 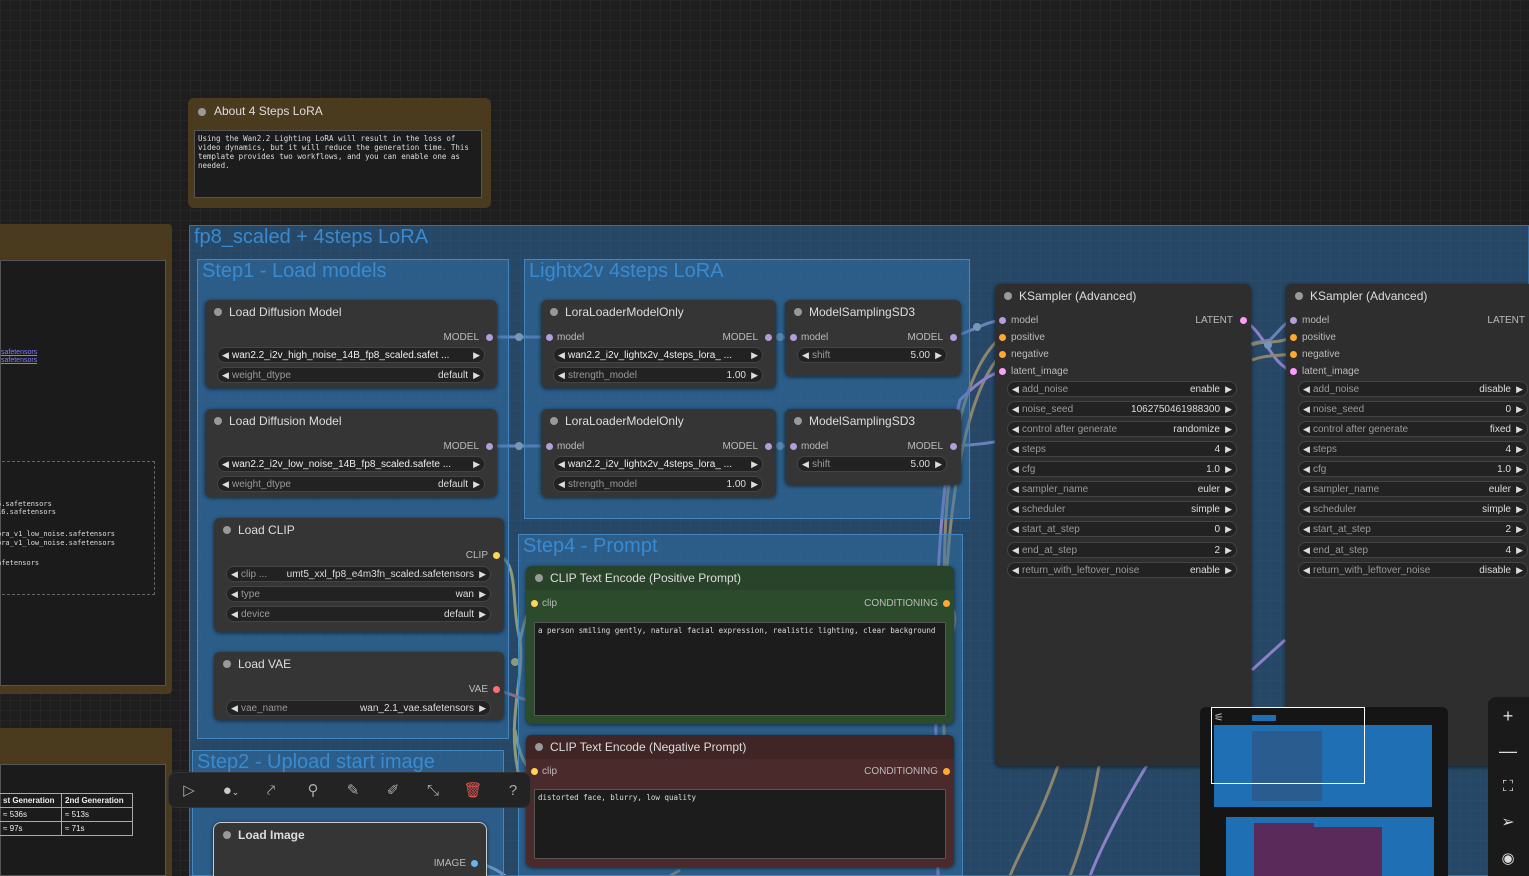 What do you see at coordinates (590, 546) in the screenshot?
I see `group-title: Step4 - Prompt` at bounding box center [590, 546].